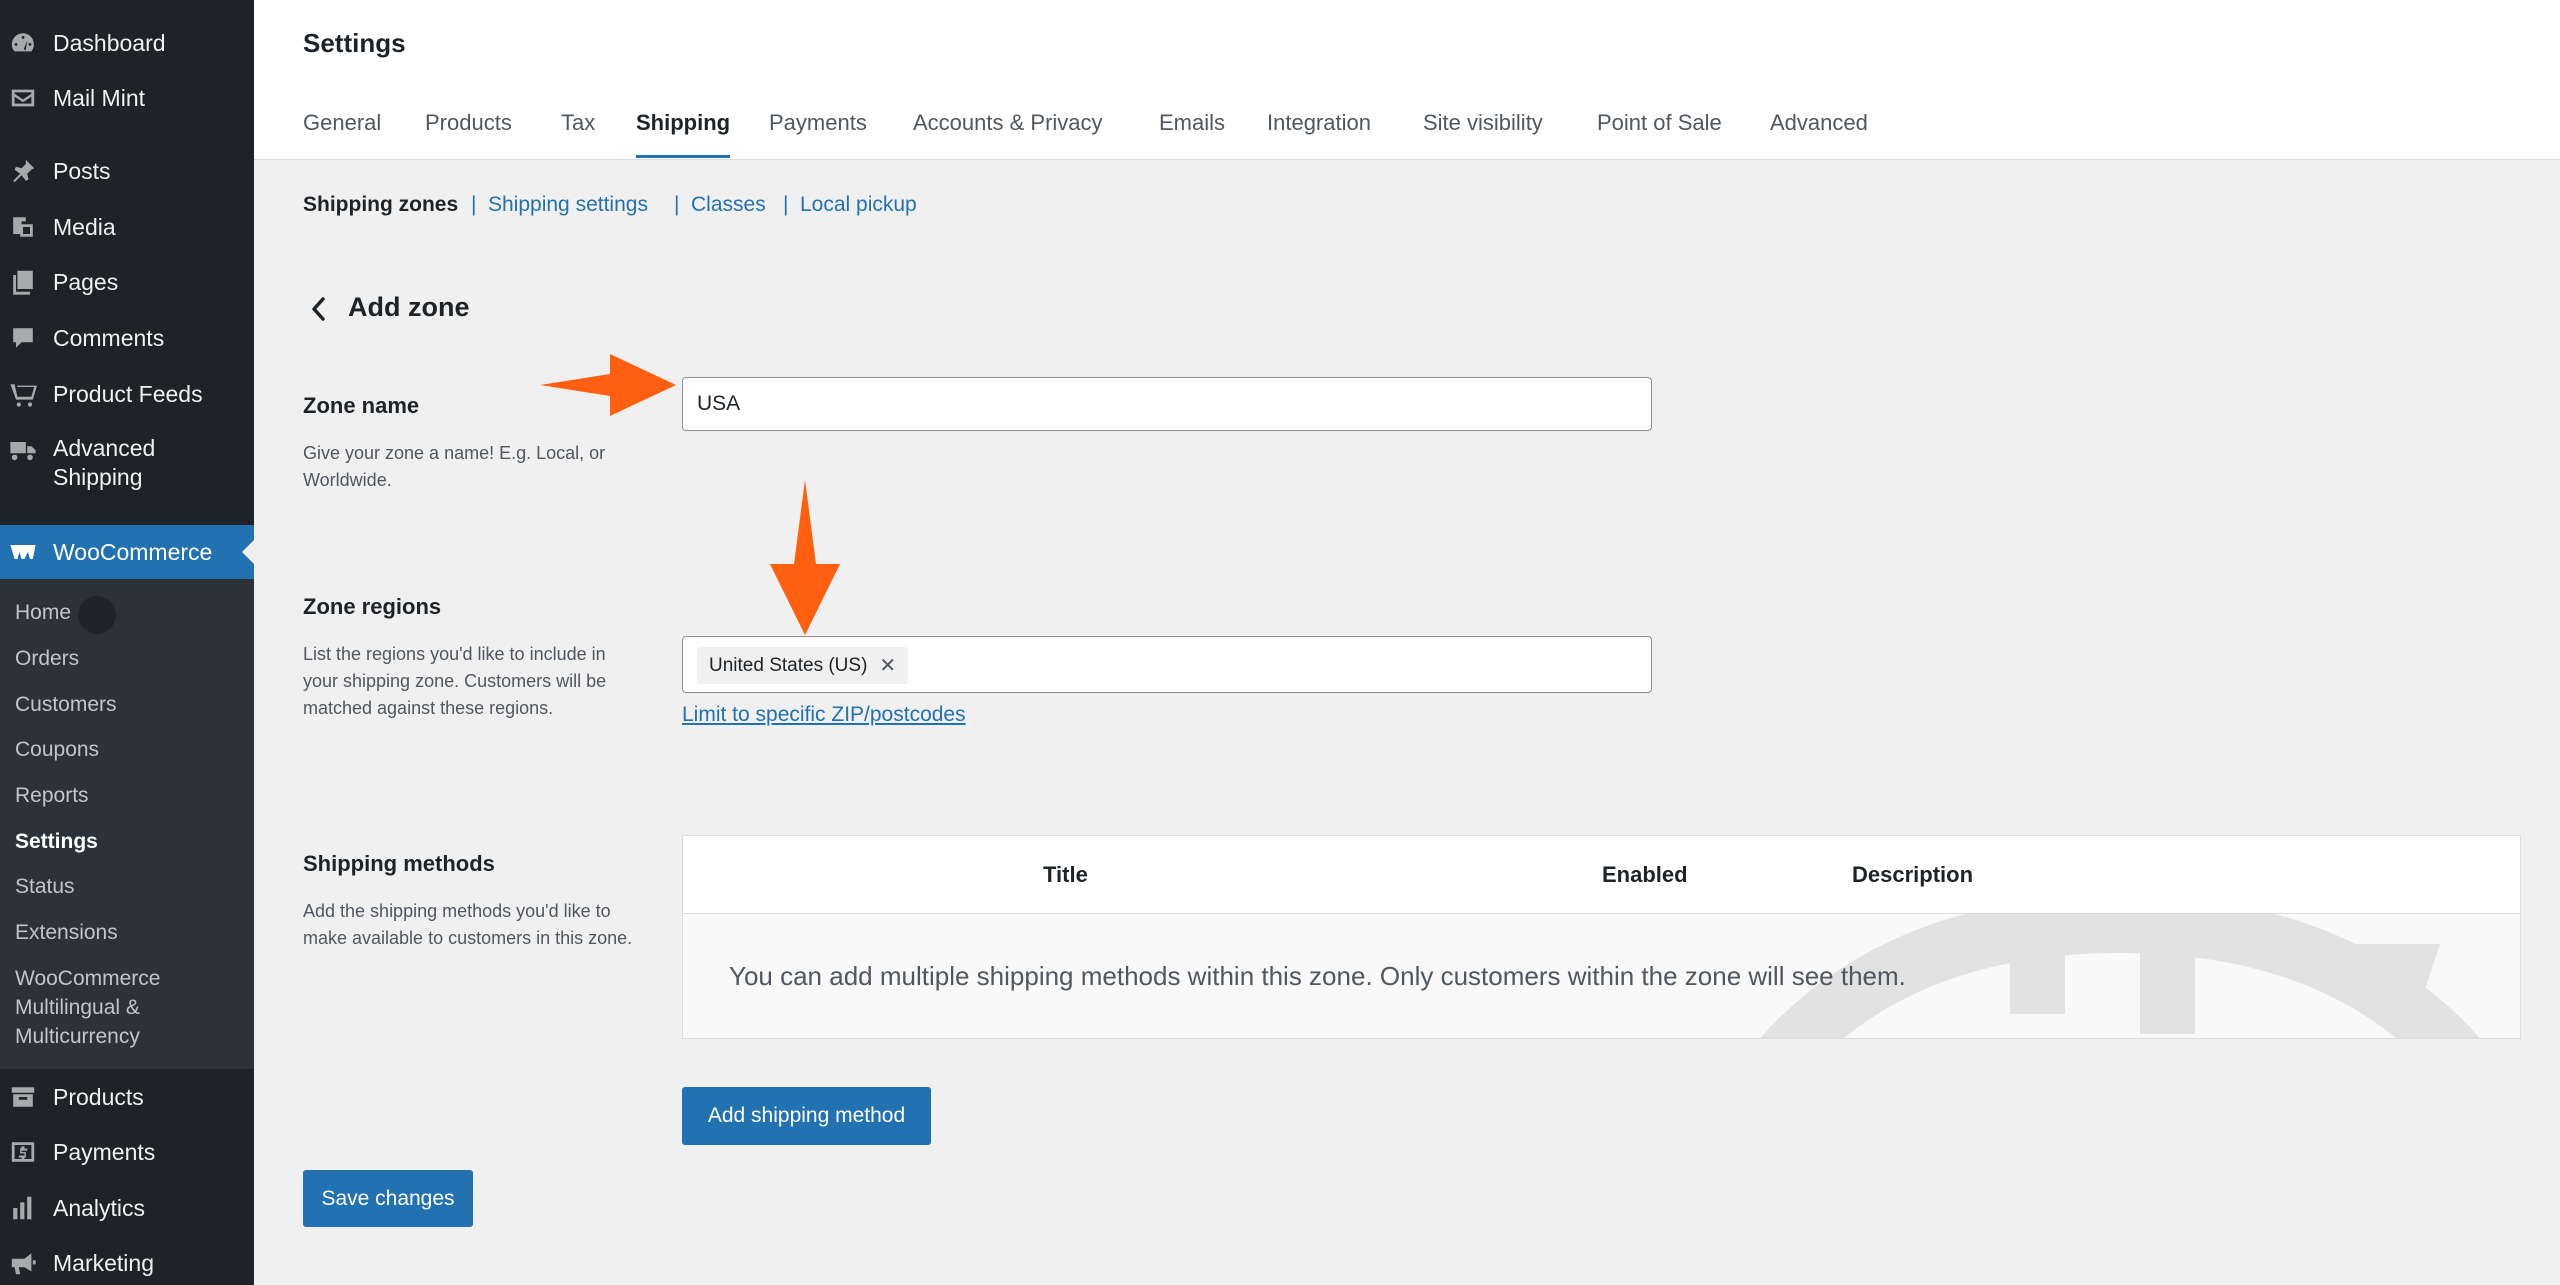 The width and height of the screenshot is (2560, 1285). I want to click on menu-item-dashboard: Dashboard, so click(127, 43).